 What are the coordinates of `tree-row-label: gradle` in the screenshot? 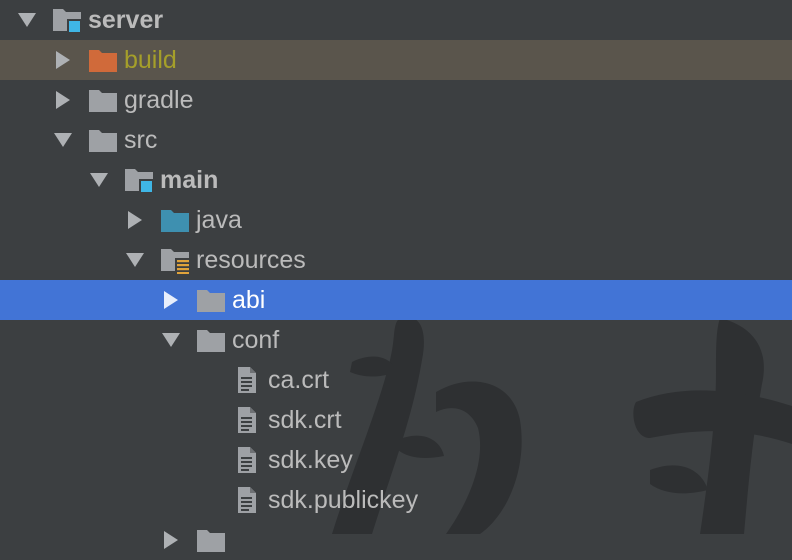 It's located at (159, 99).